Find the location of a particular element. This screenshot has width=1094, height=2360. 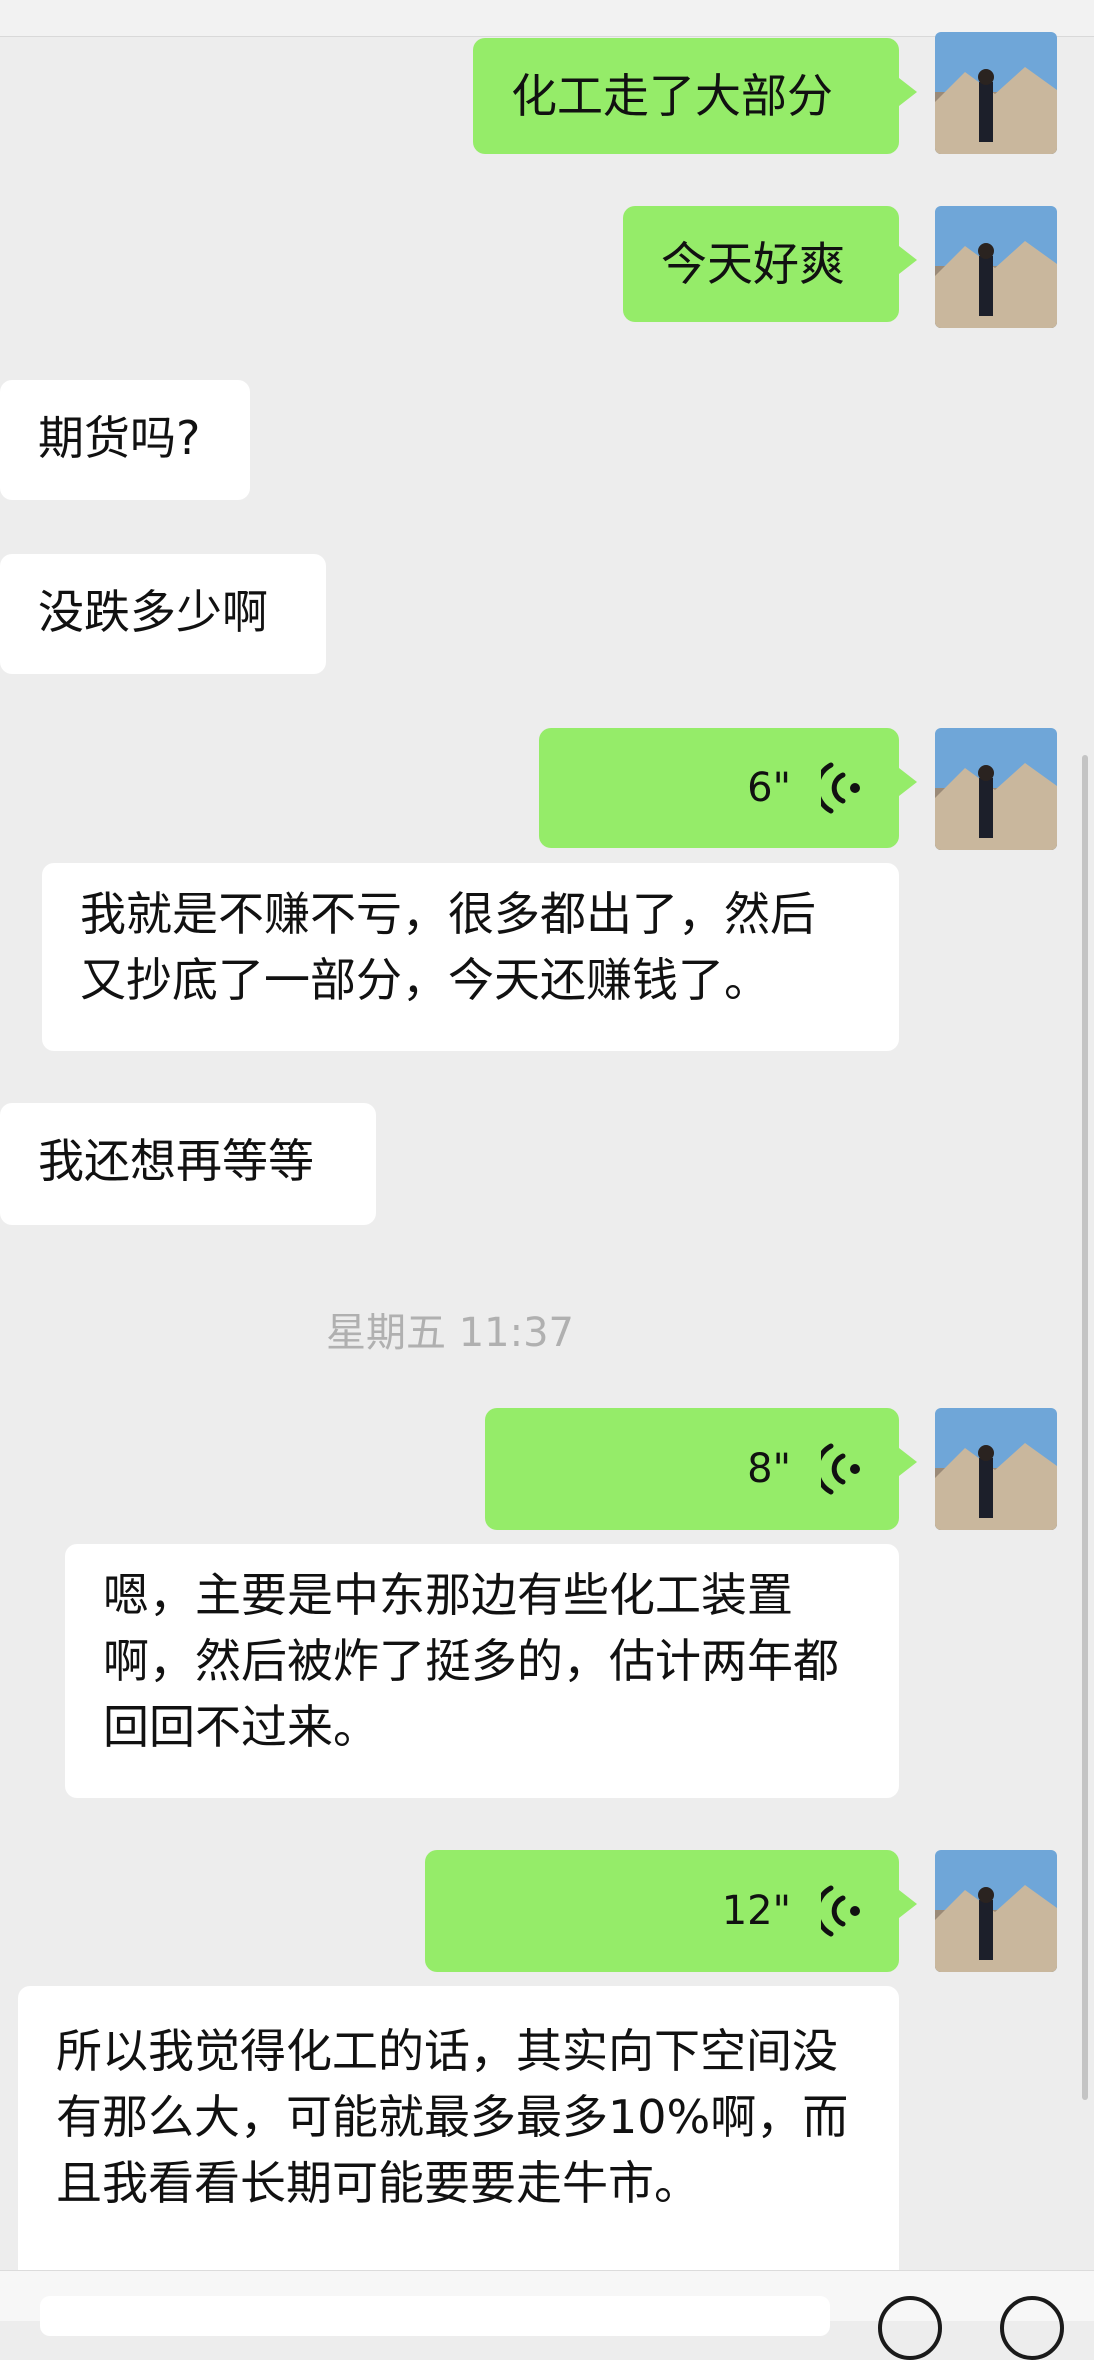

voice-transcript: 嗯，主要是中东那边有些化工装置啊，然后被炸了挺多的，估计两年都回回不过来。 is located at coordinates (482, 1671).